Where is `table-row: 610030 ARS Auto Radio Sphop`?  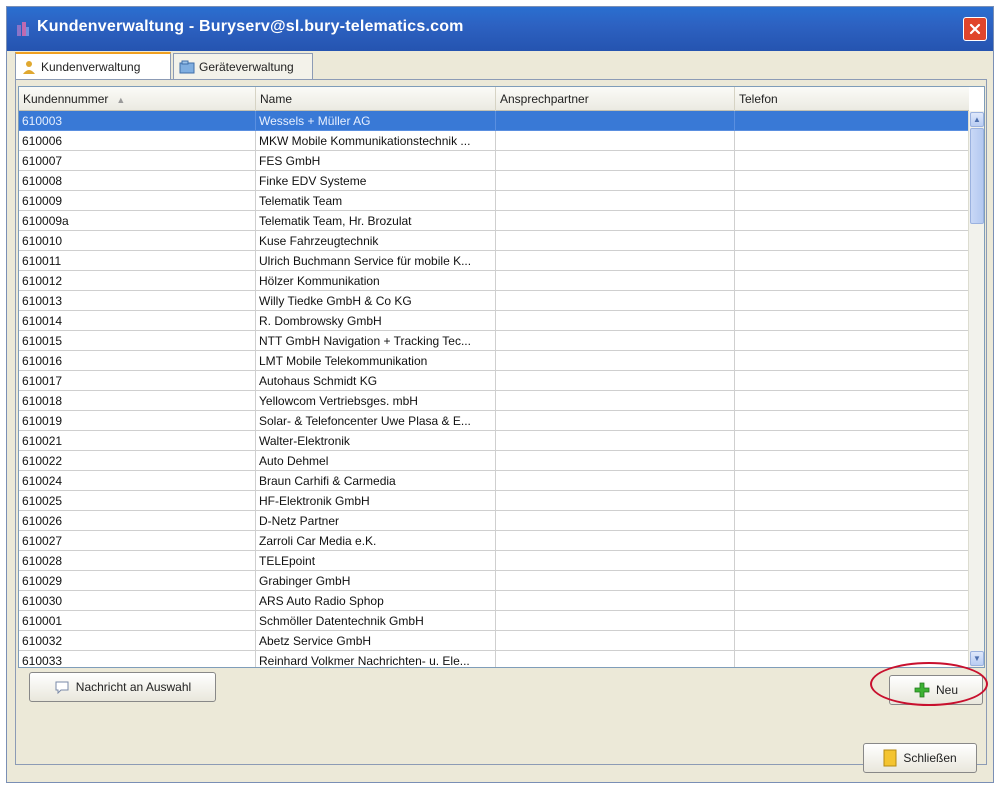 table-row: 610030 ARS Auto Radio Sphop is located at coordinates (494, 601).